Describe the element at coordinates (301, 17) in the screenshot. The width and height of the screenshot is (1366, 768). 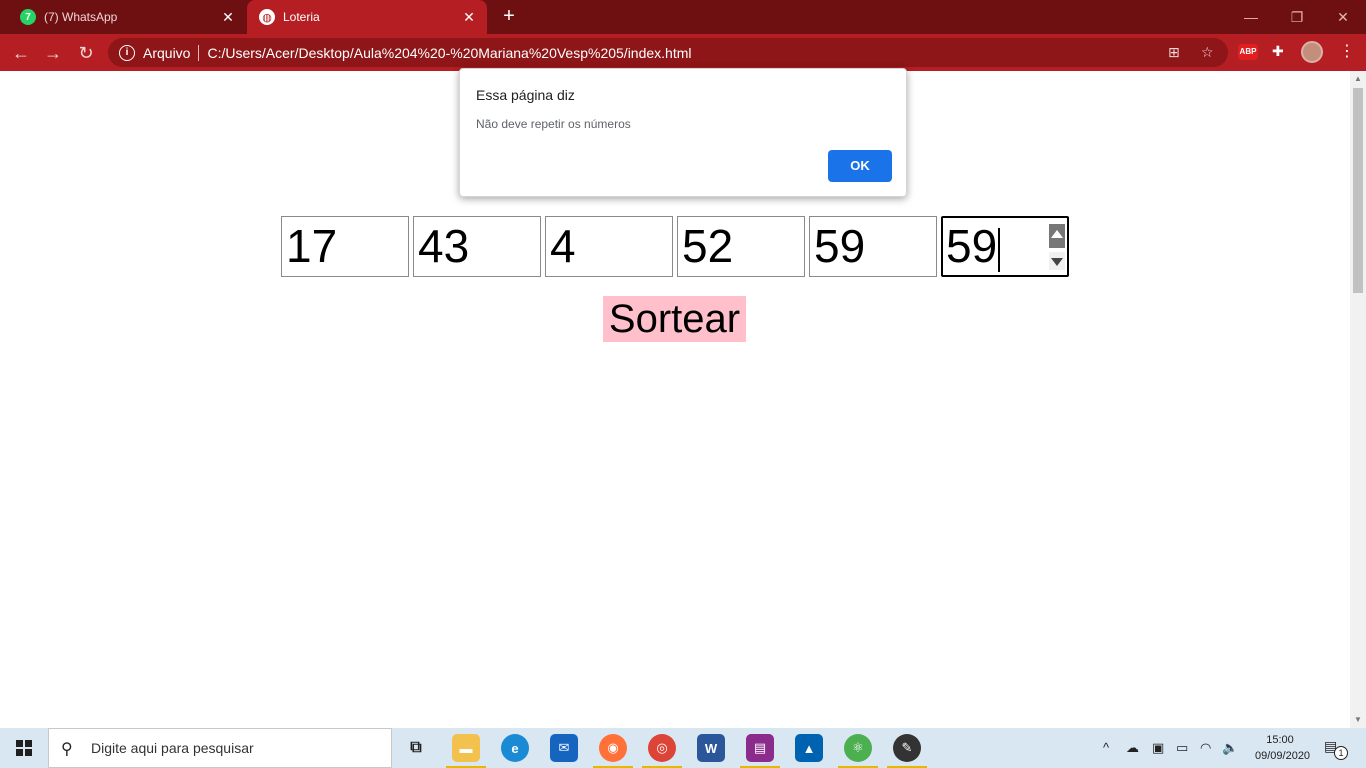
I see `tab-title: Loteria` at that location.